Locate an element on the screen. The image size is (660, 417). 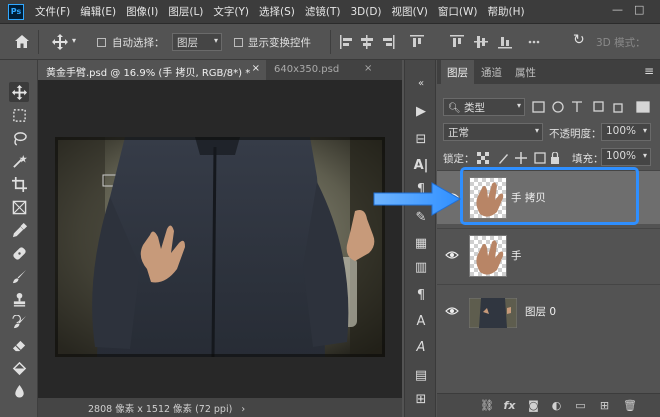
brush-tool is located at coordinates (19, 276).